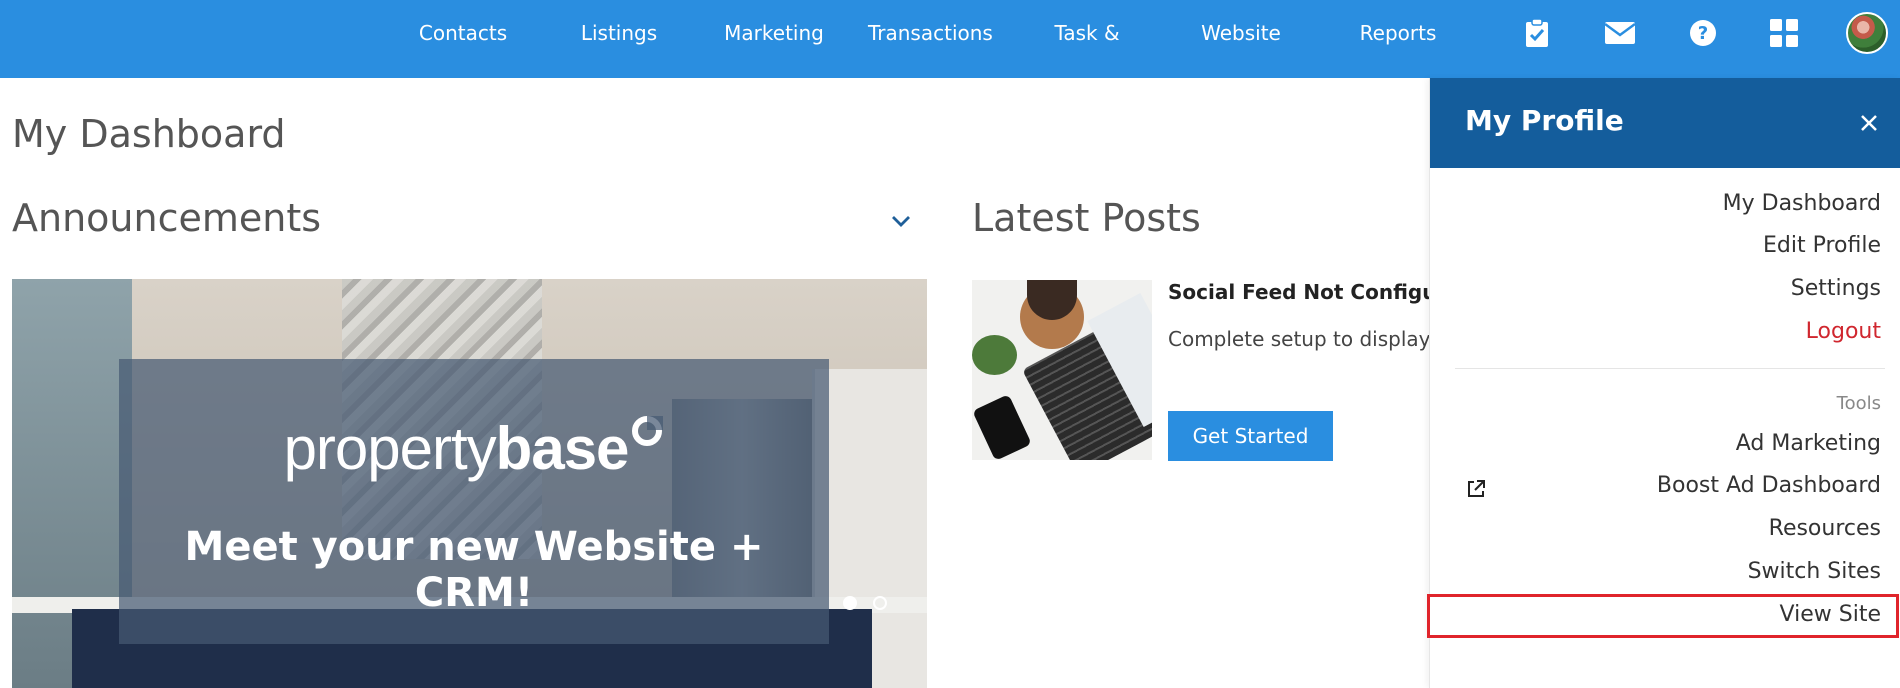 This screenshot has width=1900, height=688. I want to click on announcements-title: Announcements, so click(167, 218).